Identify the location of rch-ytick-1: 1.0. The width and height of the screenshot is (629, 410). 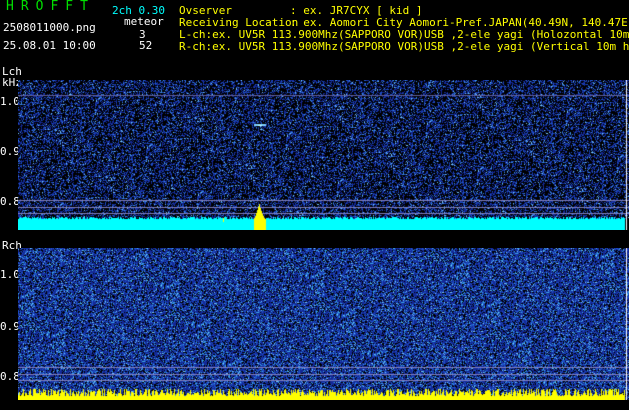
(10, 274).